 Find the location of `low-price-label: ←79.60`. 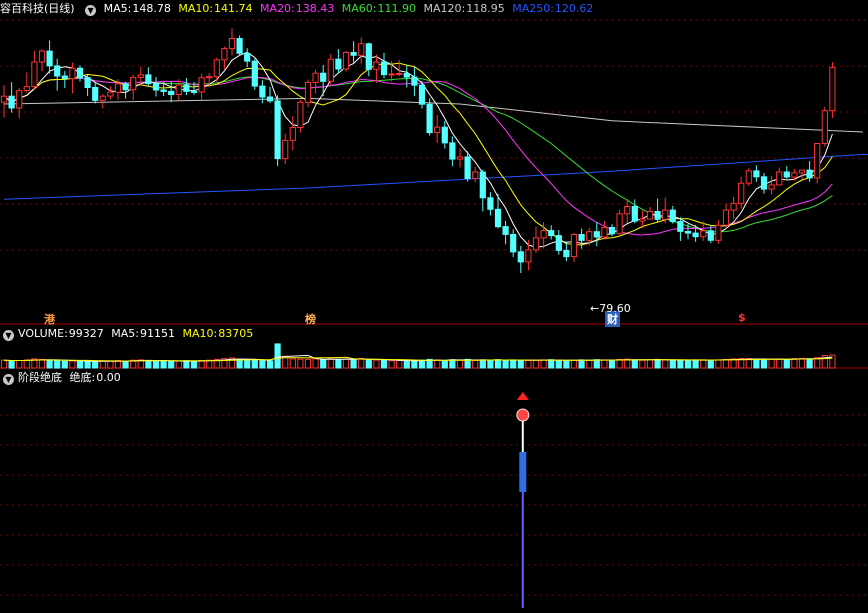

low-price-label: ←79.60 is located at coordinates (610, 308).